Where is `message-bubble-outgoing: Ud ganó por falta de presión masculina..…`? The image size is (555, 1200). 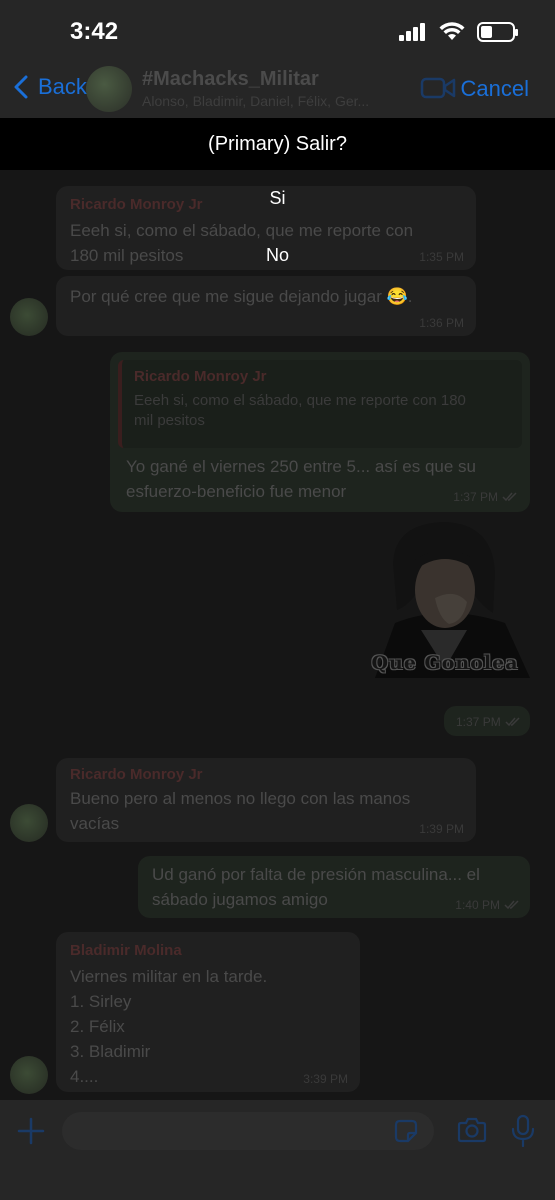
message-bubble-outgoing: Ud ganó por falta de presión masculina..… is located at coordinates (334, 887).